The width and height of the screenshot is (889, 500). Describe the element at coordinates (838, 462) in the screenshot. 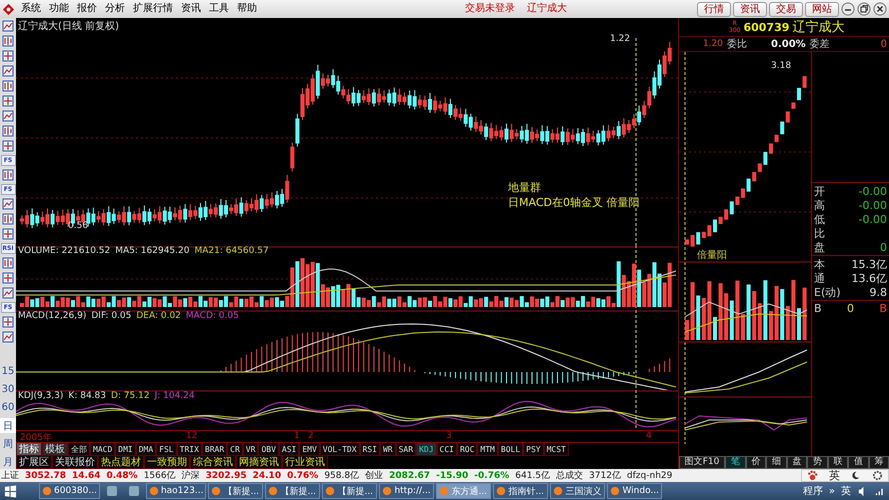

I see `detail-tab: 联` at that location.